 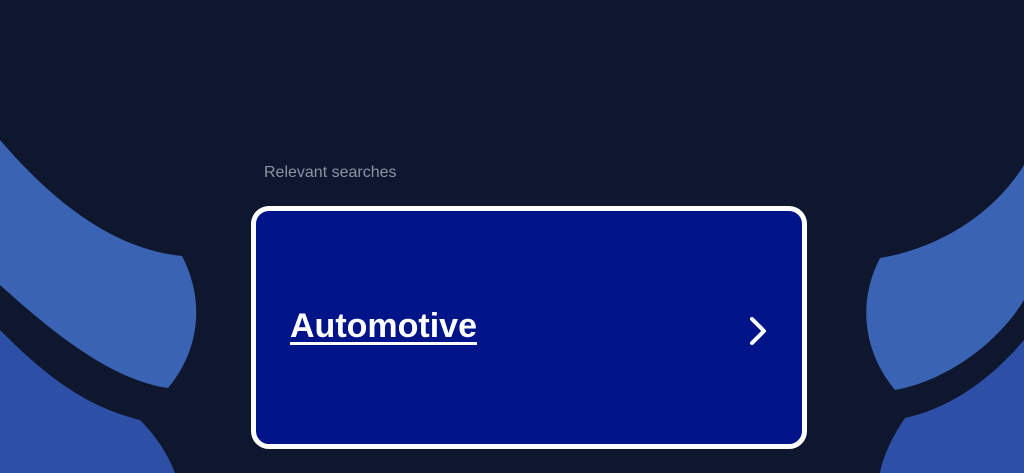 What do you see at coordinates (758, 331) in the screenshot?
I see `chevron-right-icon` at bounding box center [758, 331].